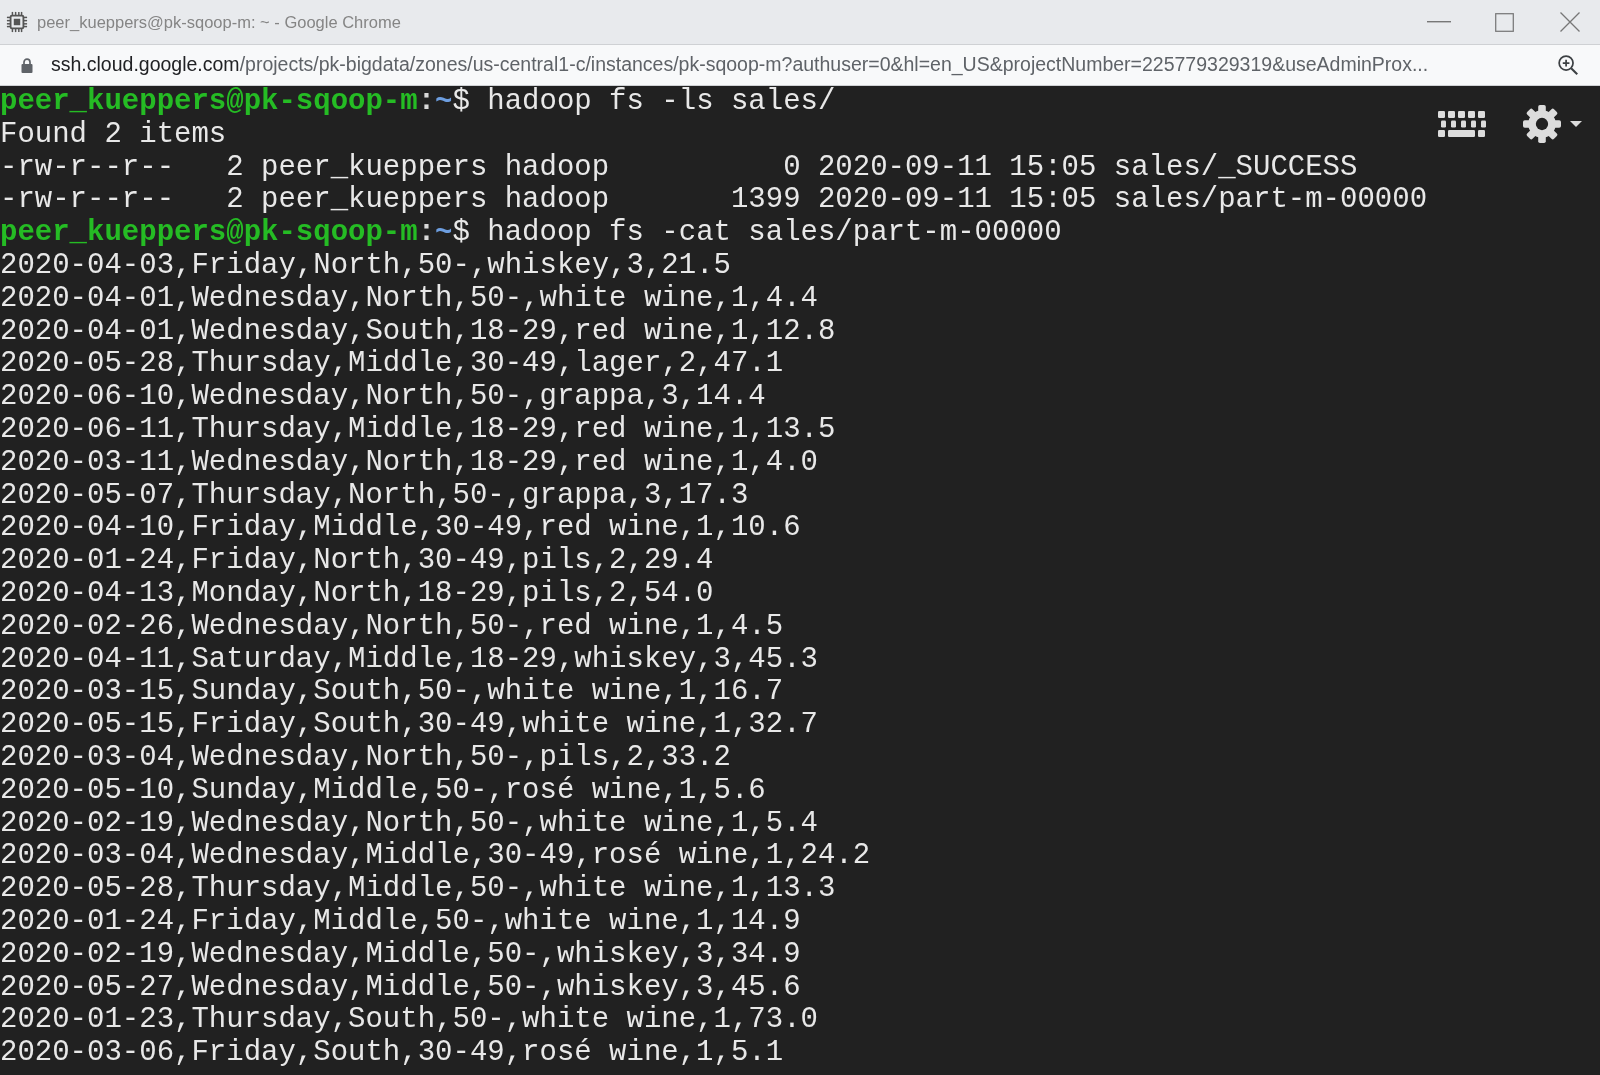  I want to click on output-line: 2020-03-06,Friday,South,30-49,rosé wine,1,5.1, so click(392, 1053).